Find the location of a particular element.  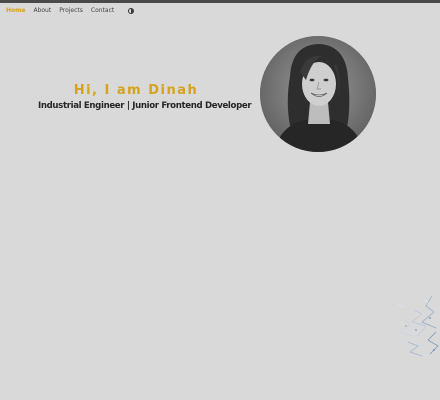

theme-toggle-icon is located at coordinates (131, 11).